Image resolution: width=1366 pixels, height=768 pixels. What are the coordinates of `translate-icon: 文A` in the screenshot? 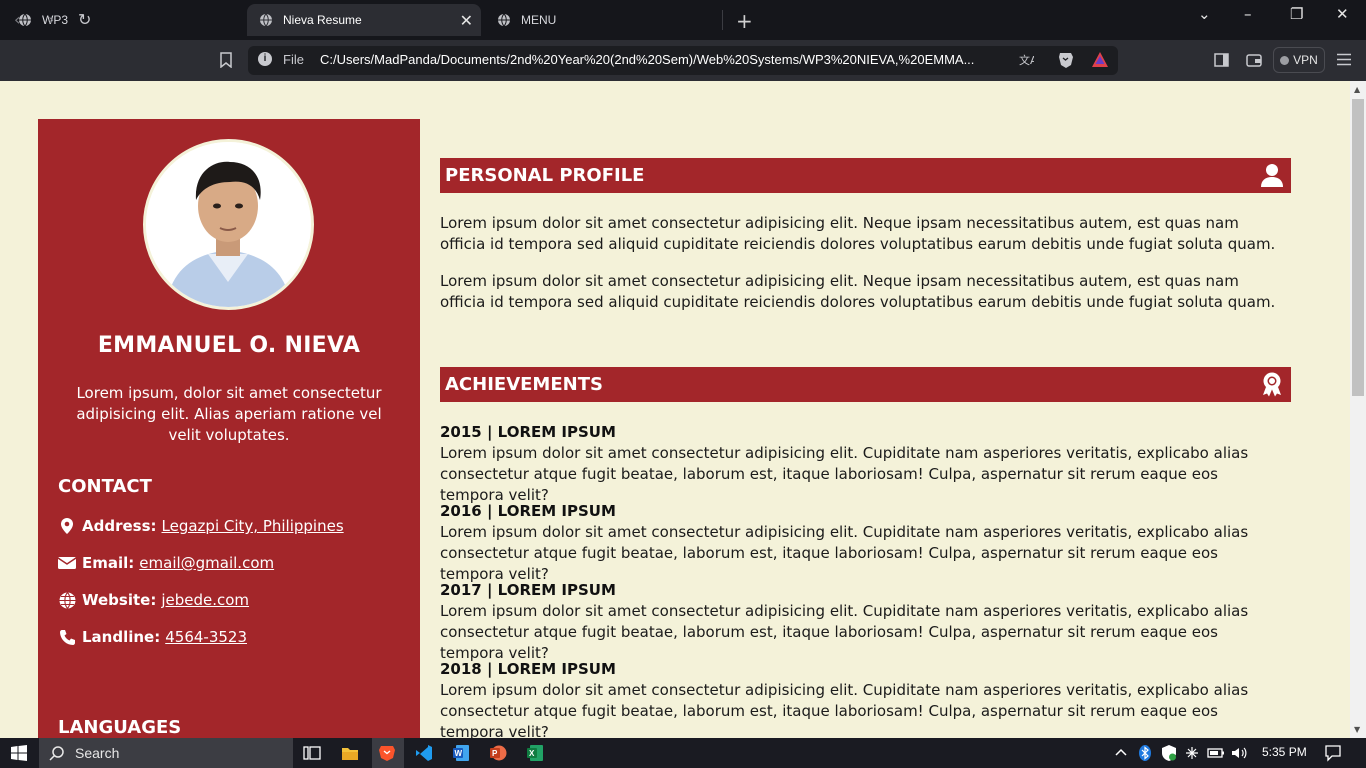 It's located at (1026, 60).